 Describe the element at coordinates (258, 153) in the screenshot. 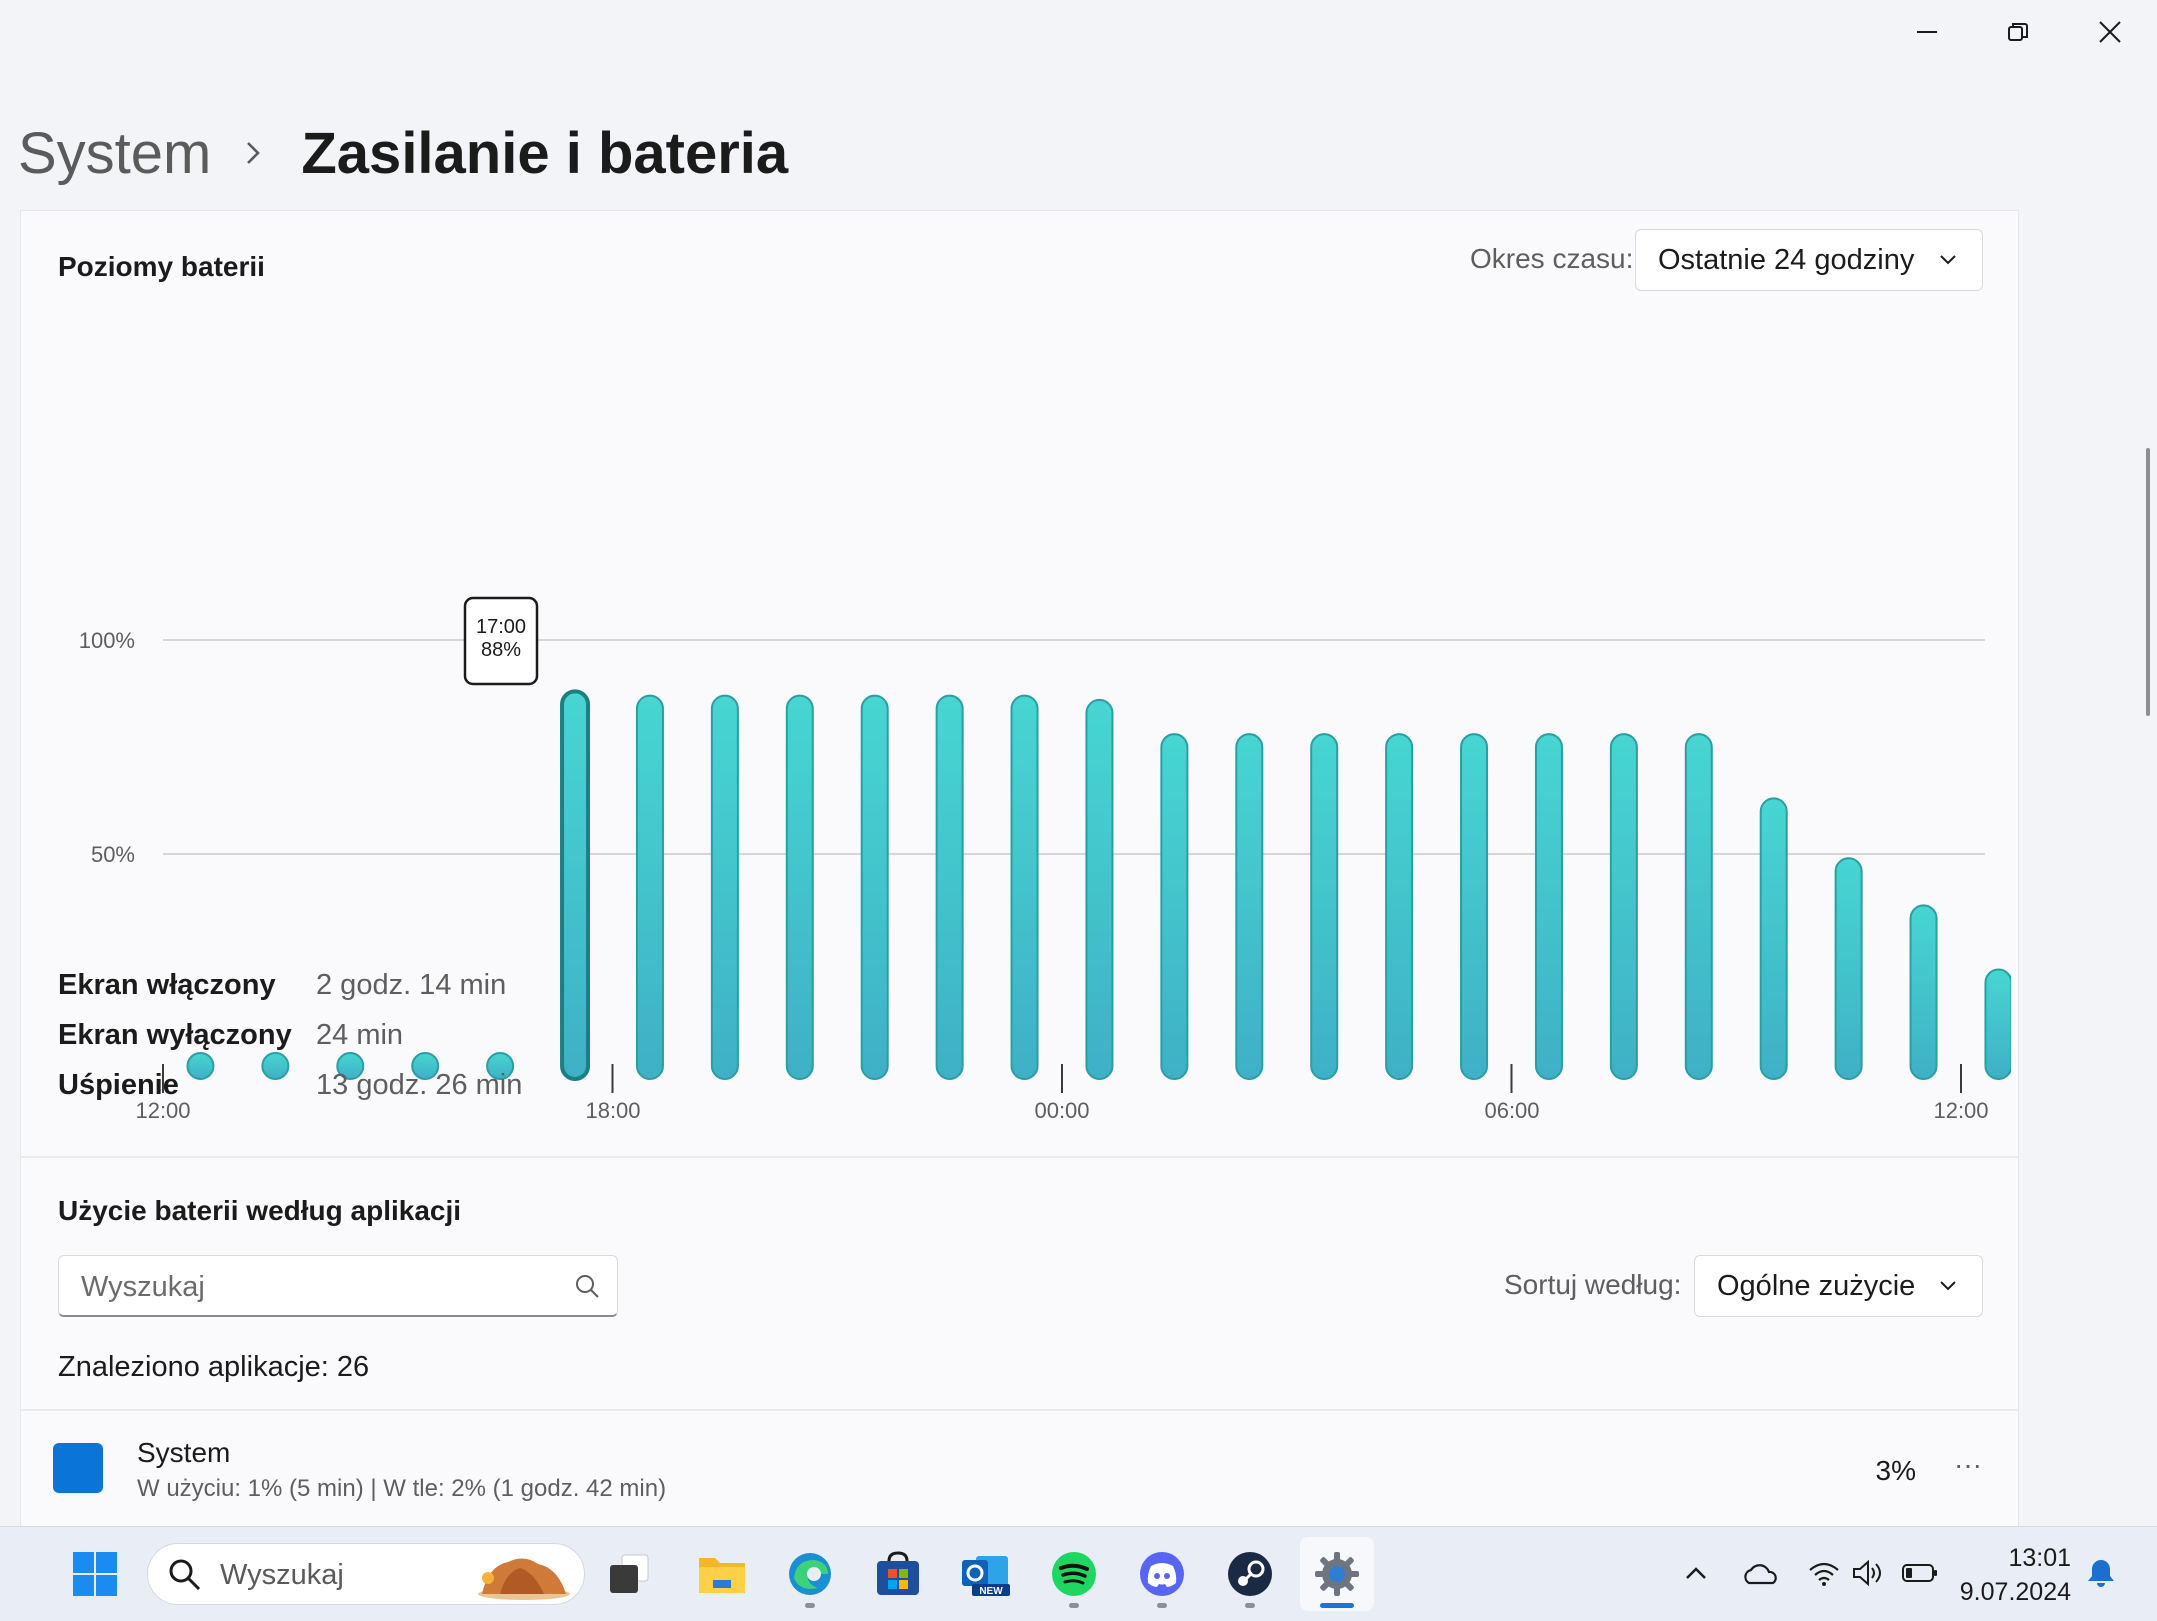

I see `chevron-right-icon` at that location.